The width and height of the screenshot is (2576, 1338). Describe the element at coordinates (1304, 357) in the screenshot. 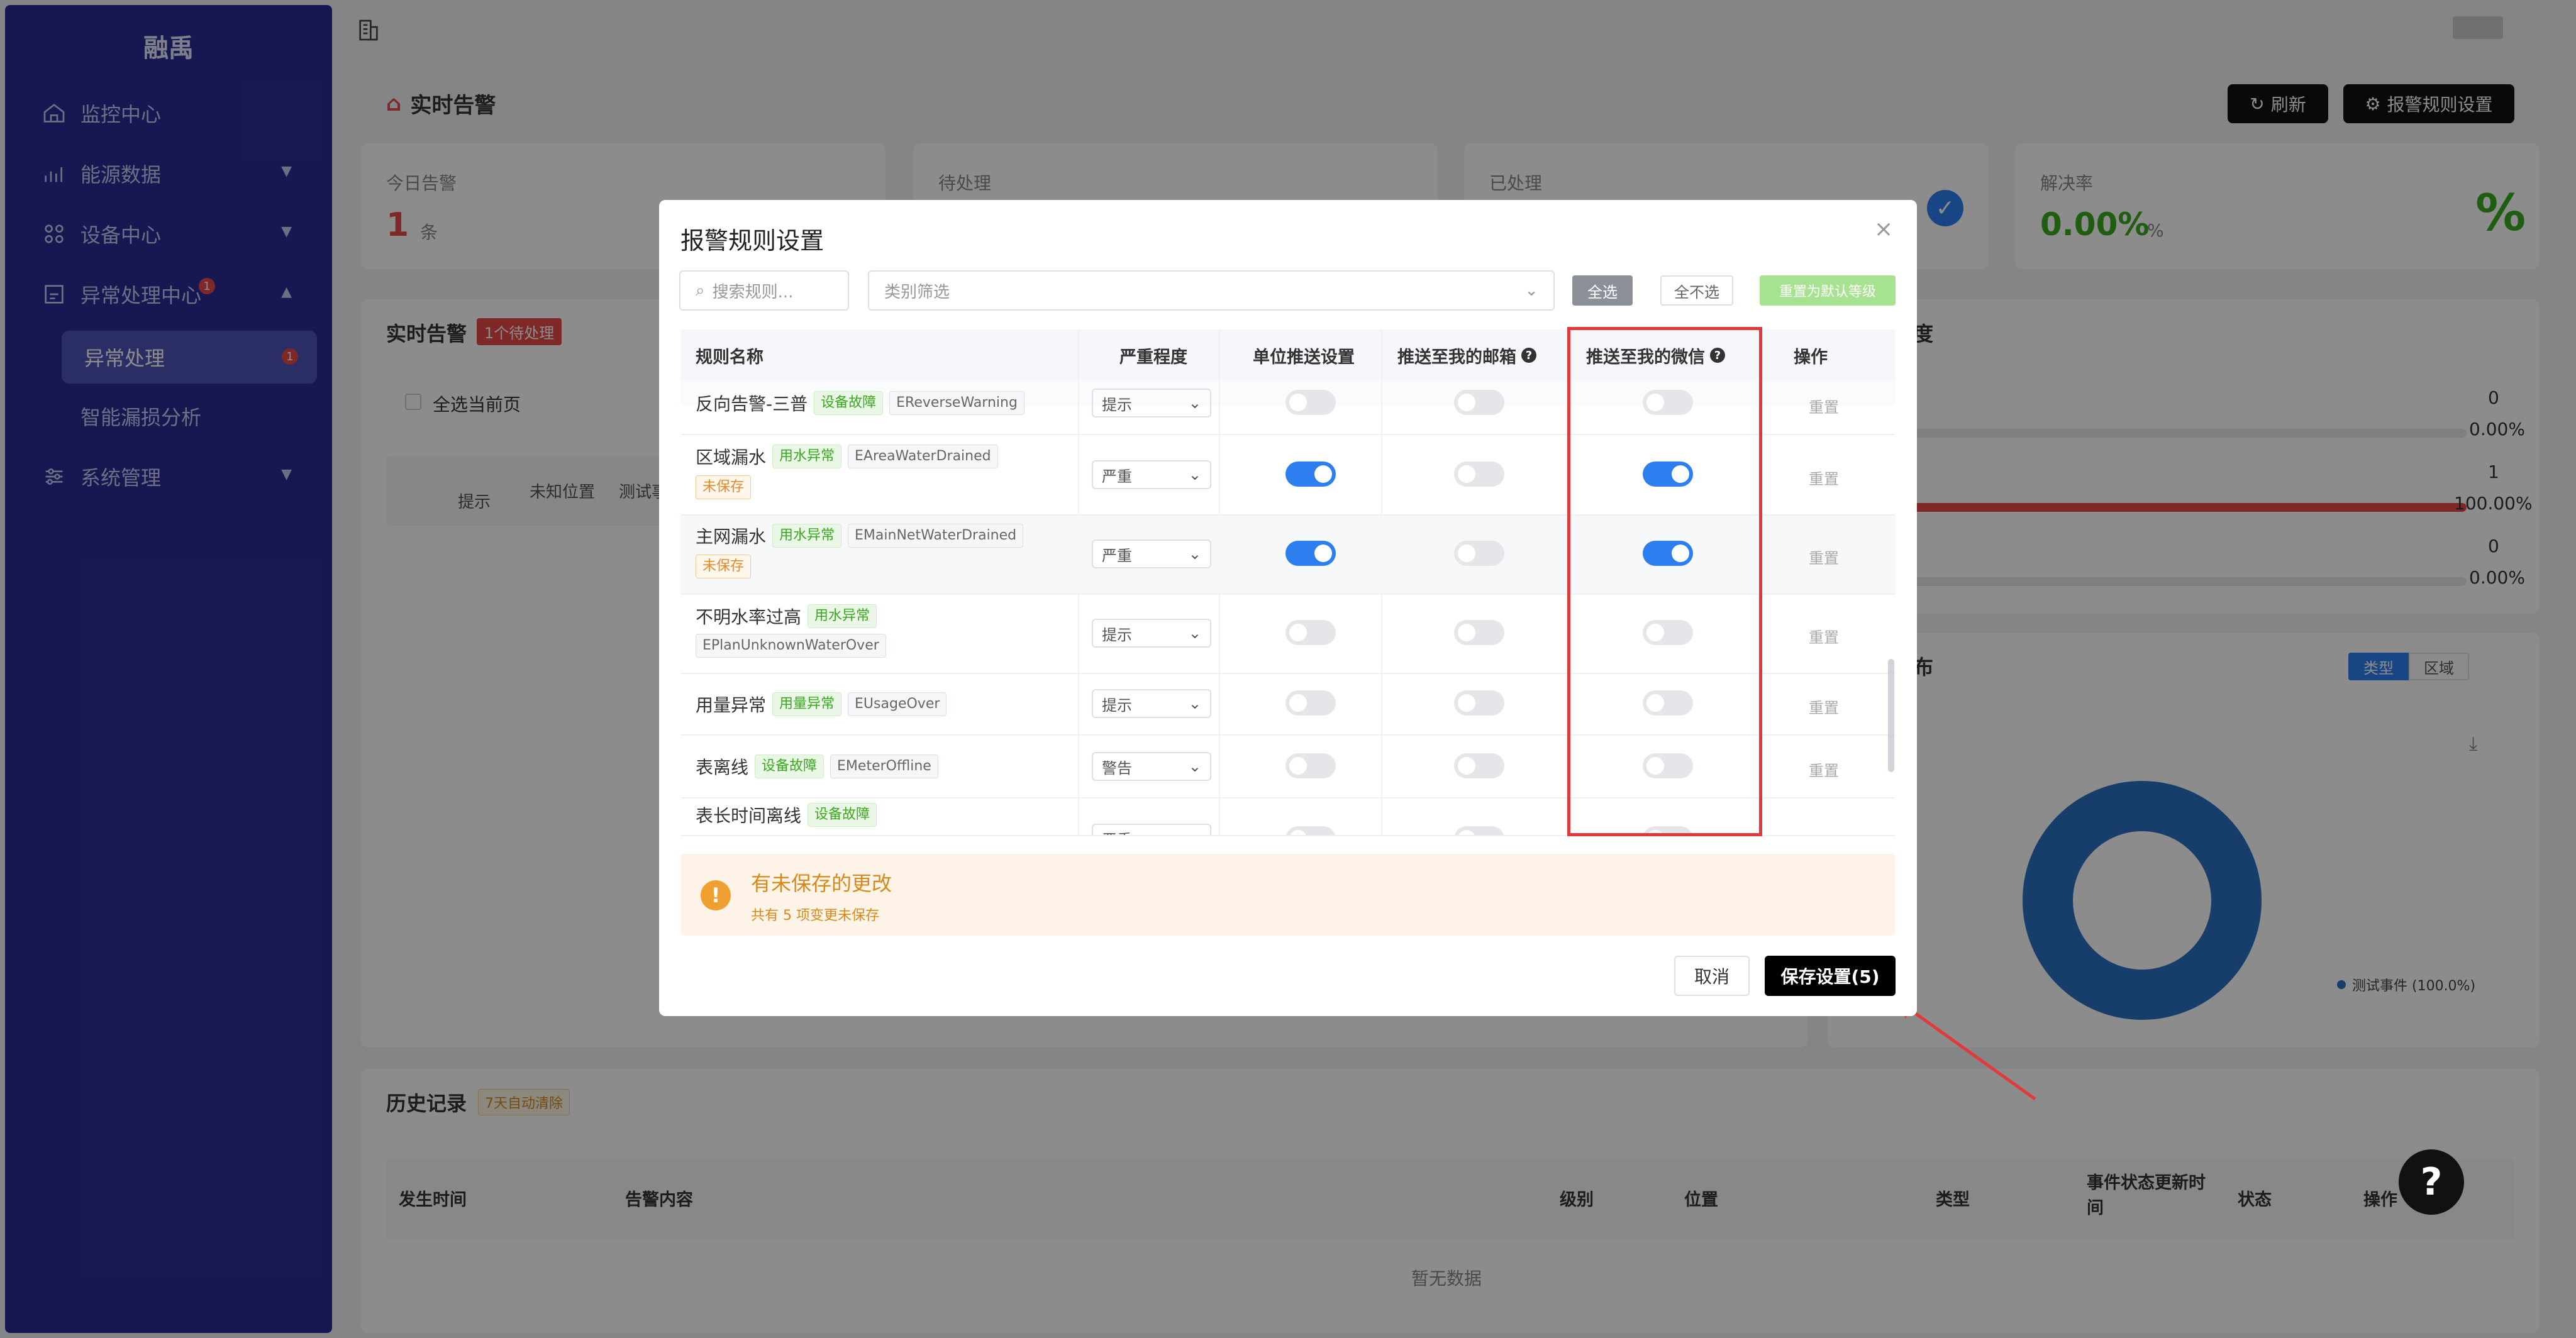

I see `col-header: 单位推送设置` at that location.